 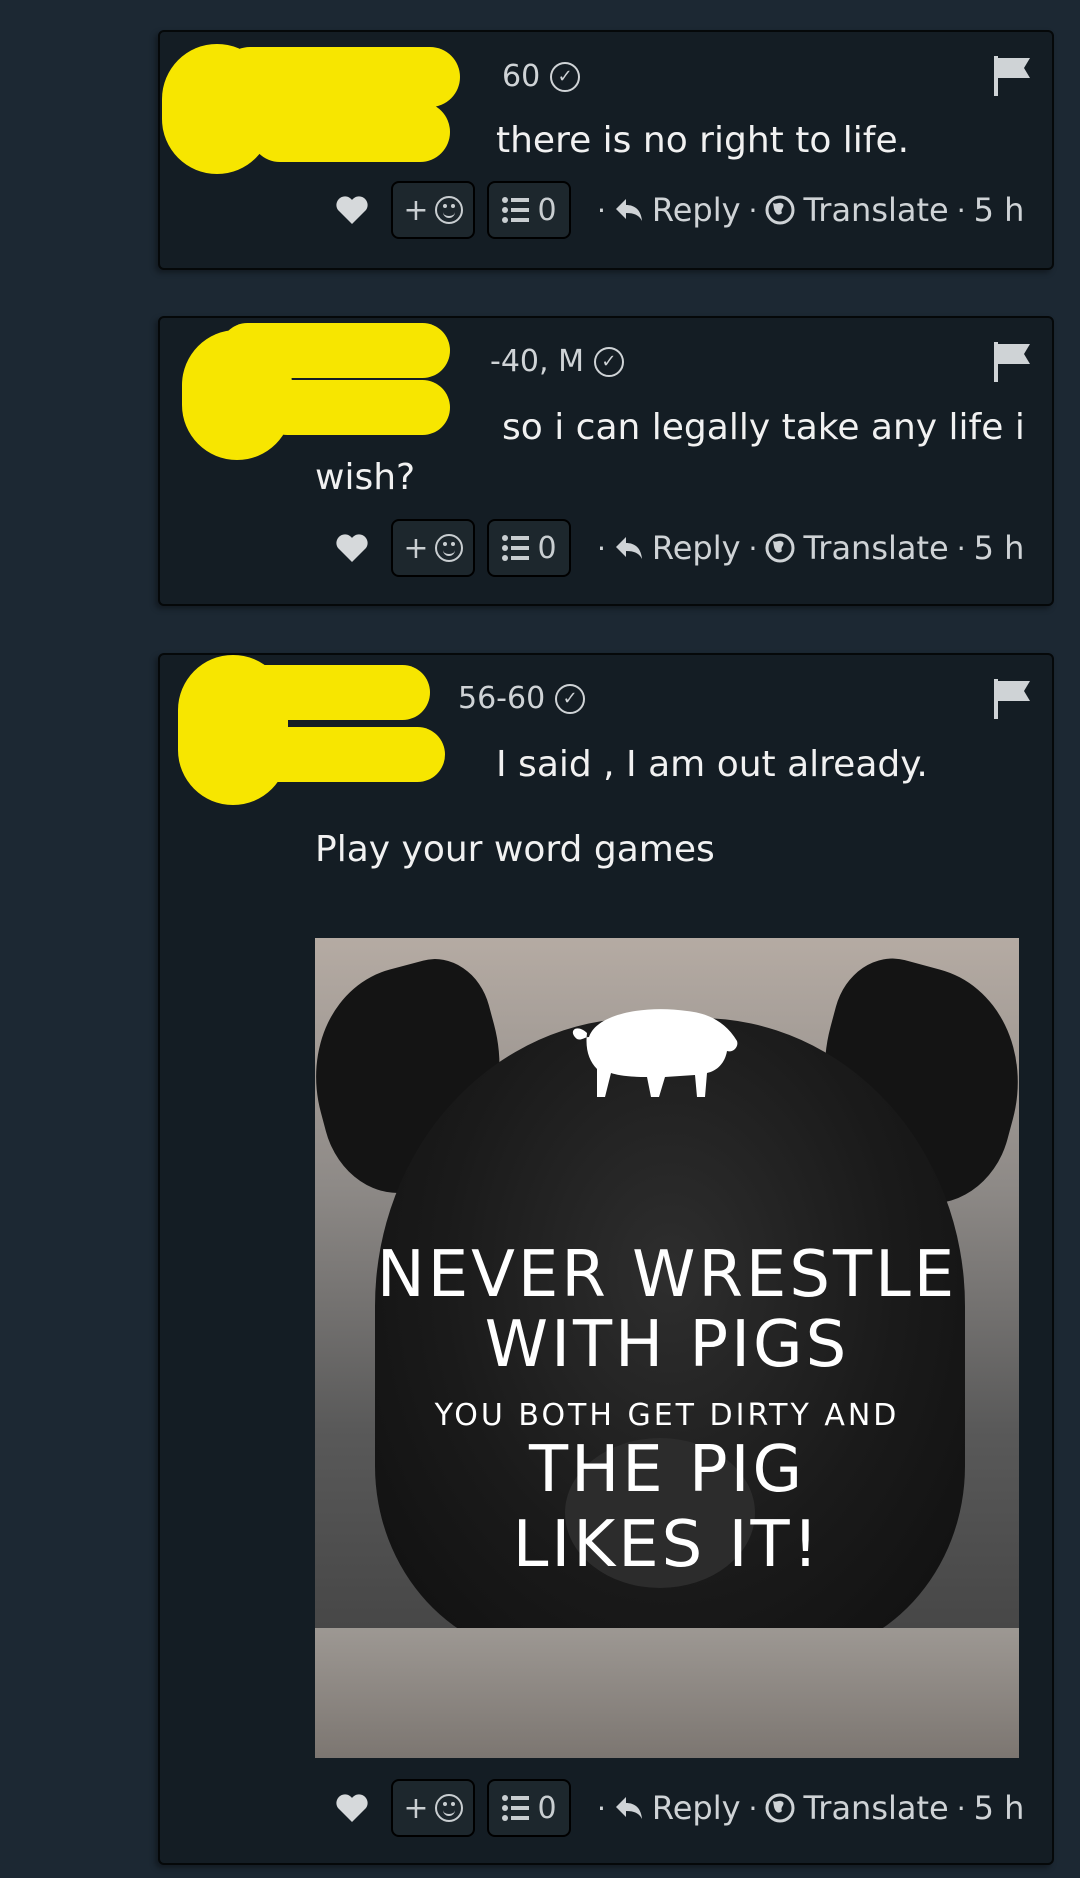 I want to click on comment-text-line2: Play your word games, so click(x=515, y=849).